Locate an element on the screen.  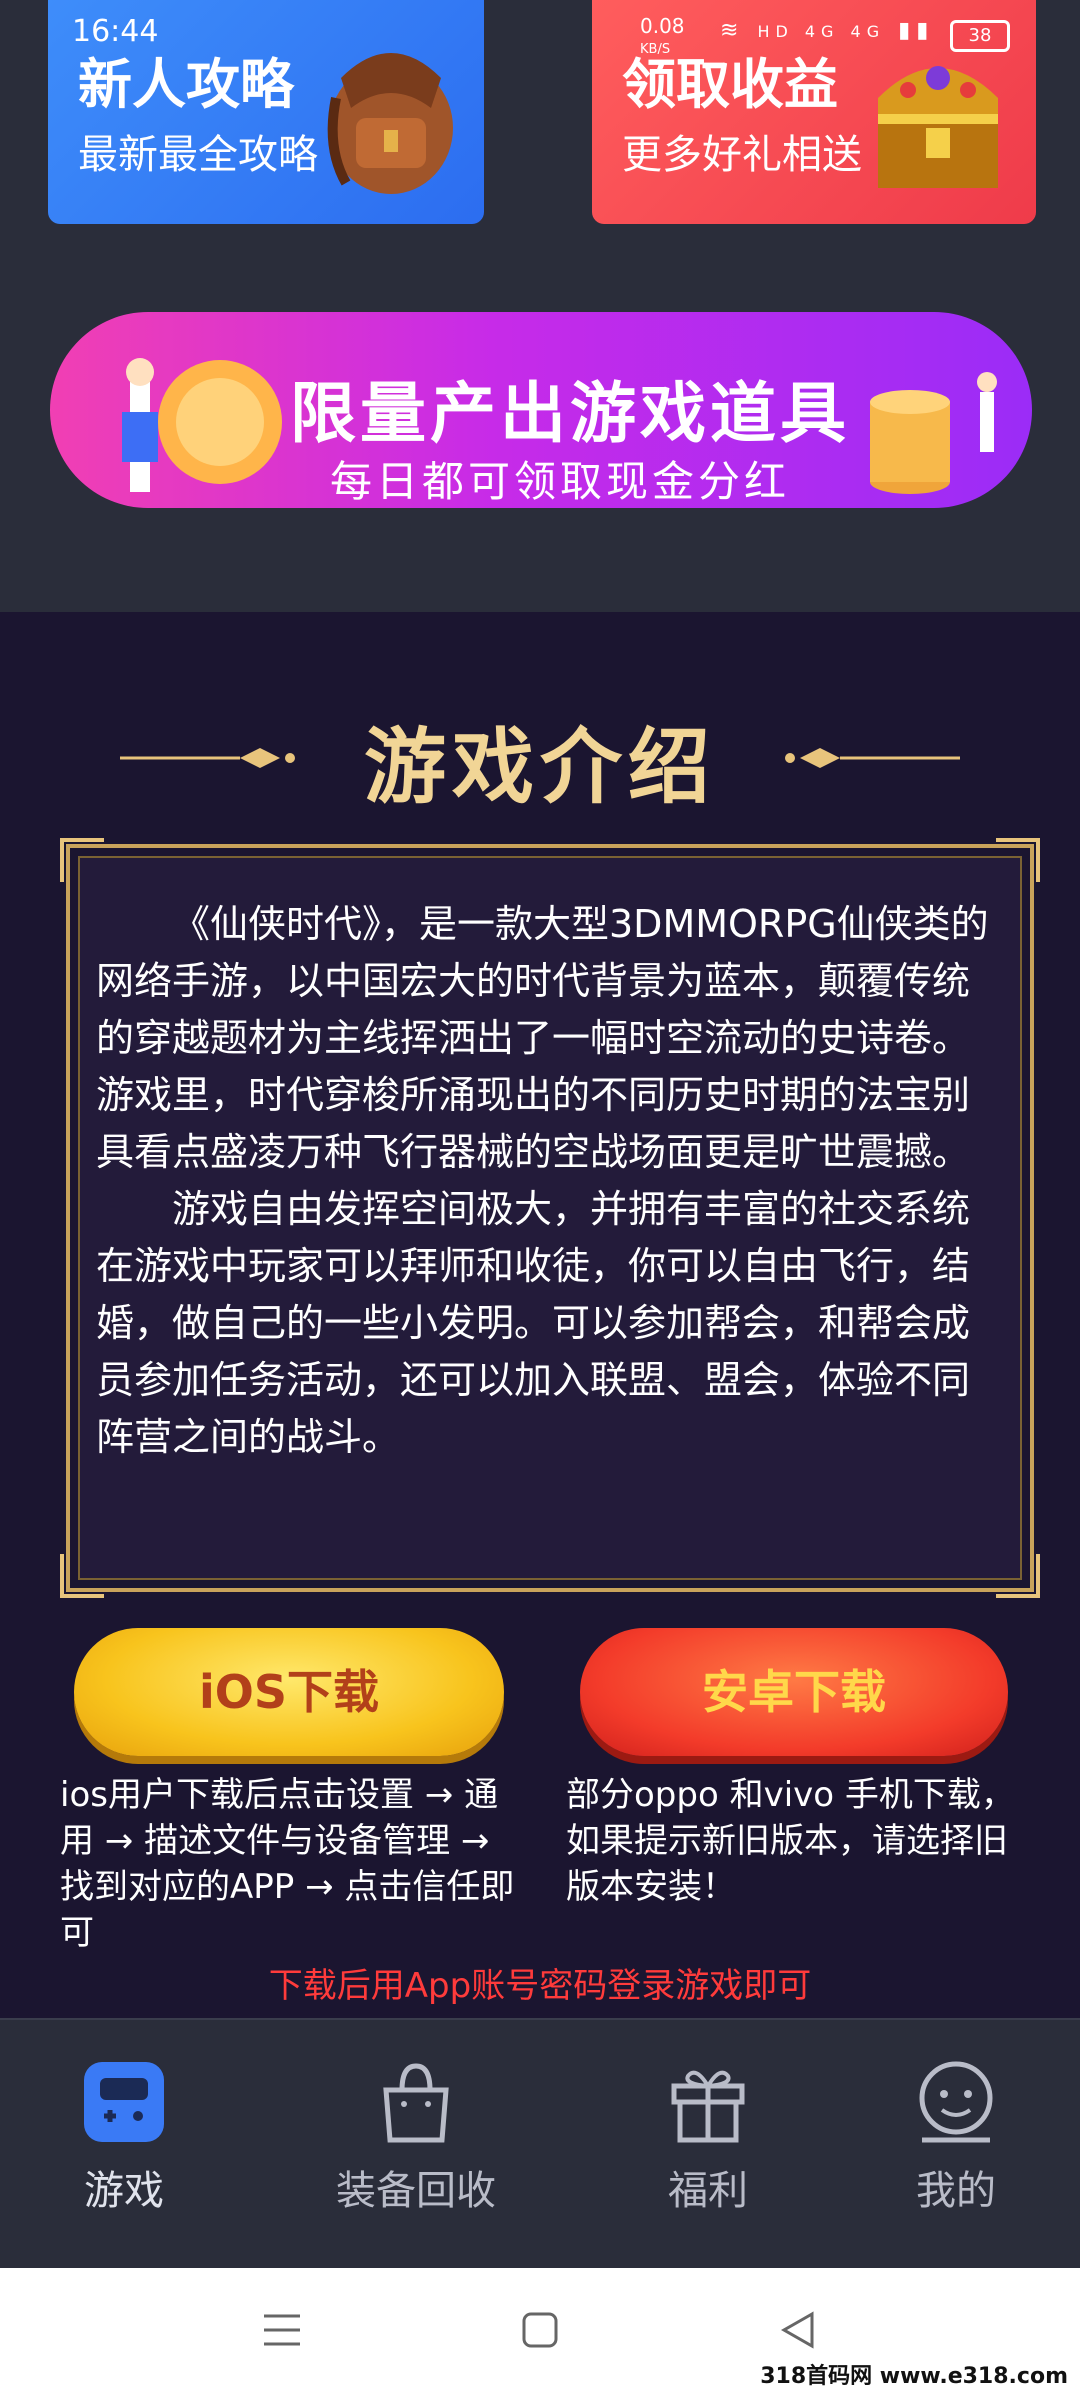
back-icon is located at coordinates (798, 2330).